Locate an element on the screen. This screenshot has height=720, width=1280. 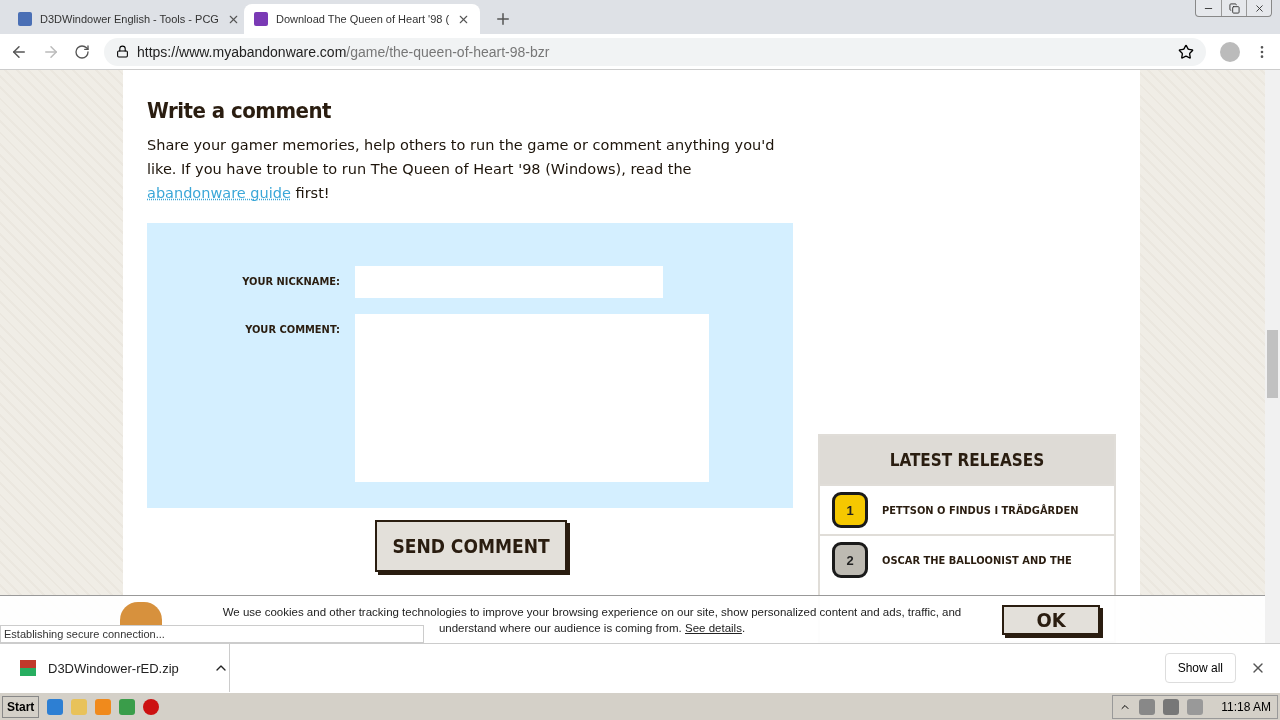
bookmark-star-icon is located at coordinates (1186, 51).